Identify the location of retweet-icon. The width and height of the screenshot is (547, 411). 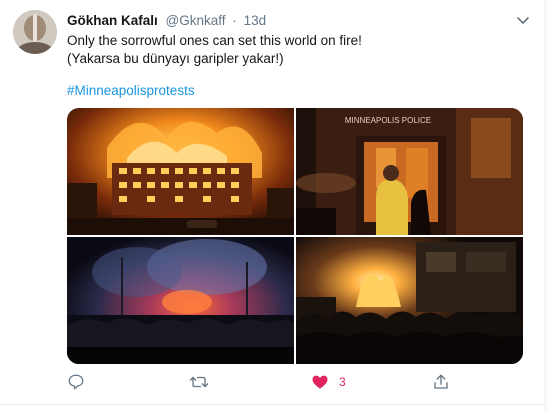
(199, 382).